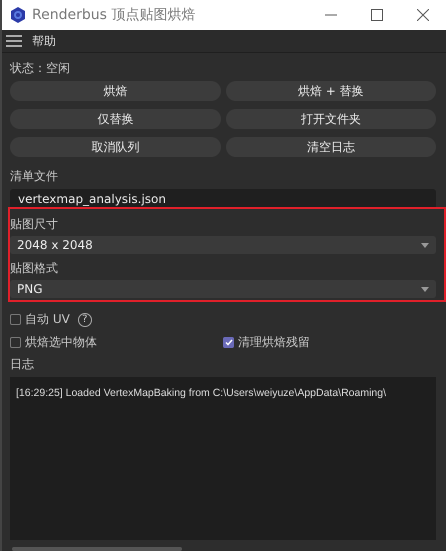  I want to click on log-line: [16:29:25] Loaded VertexMapBaking from C:\Users\weiyuze\AppData\Roaming\, so click(201, 393).